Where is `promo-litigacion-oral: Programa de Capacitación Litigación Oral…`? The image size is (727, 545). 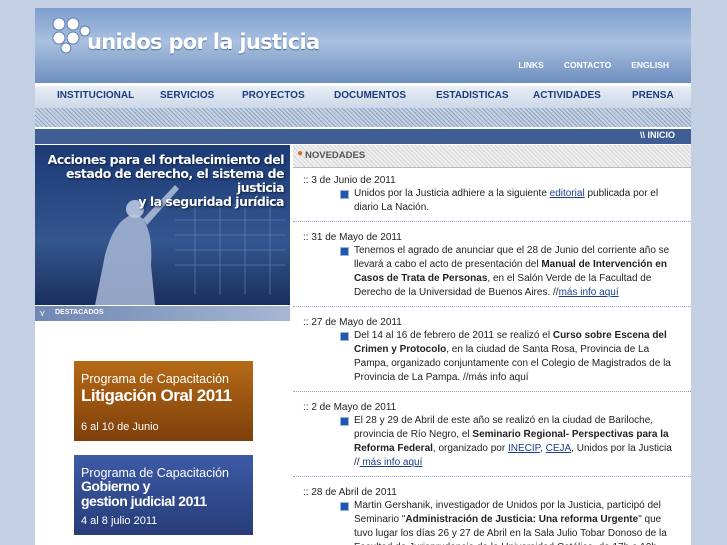
promo-litigacion-oral: Programa de Capacitación Litigación Oral… is located at coordinates (163, 401).